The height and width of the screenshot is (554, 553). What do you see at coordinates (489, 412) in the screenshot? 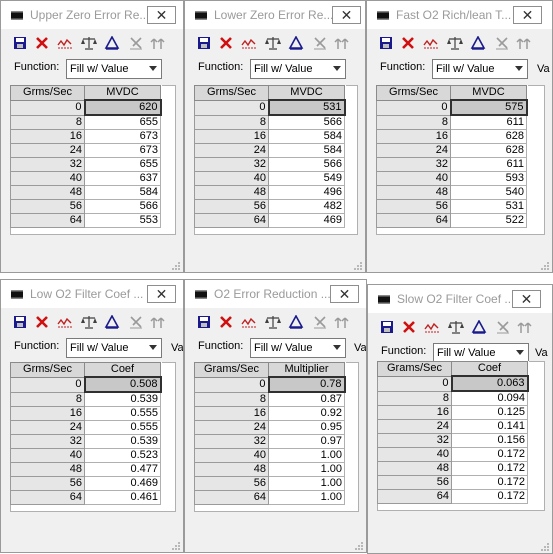
I see `value-cell: 0.125` at bounding box center [489, 412].